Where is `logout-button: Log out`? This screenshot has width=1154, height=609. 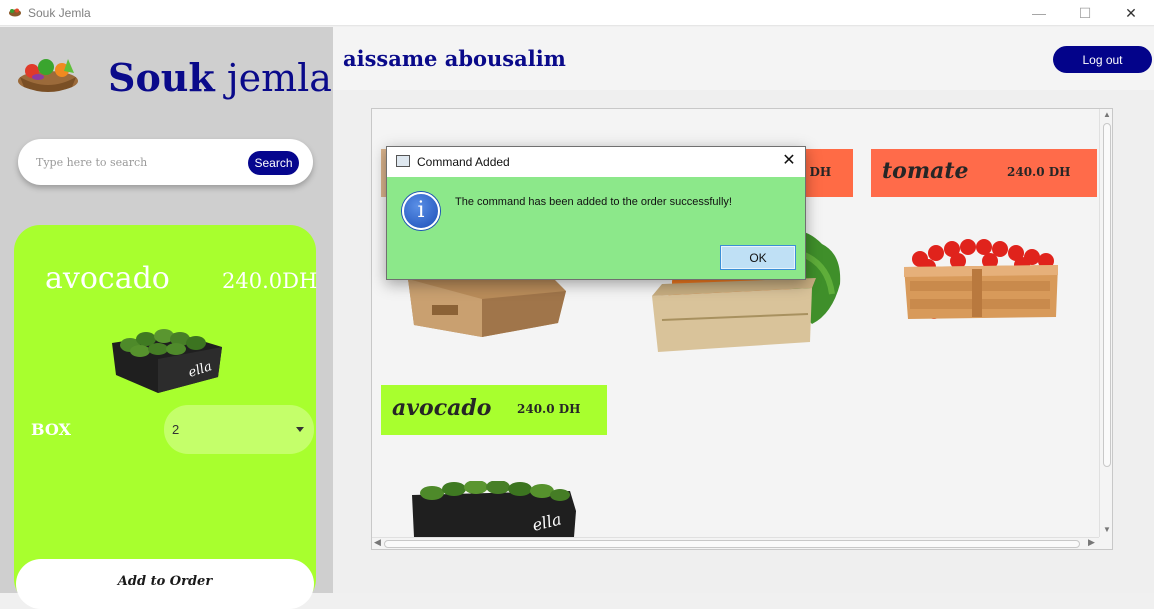
logout-button: Log out is located at coordinates (1102, 59).